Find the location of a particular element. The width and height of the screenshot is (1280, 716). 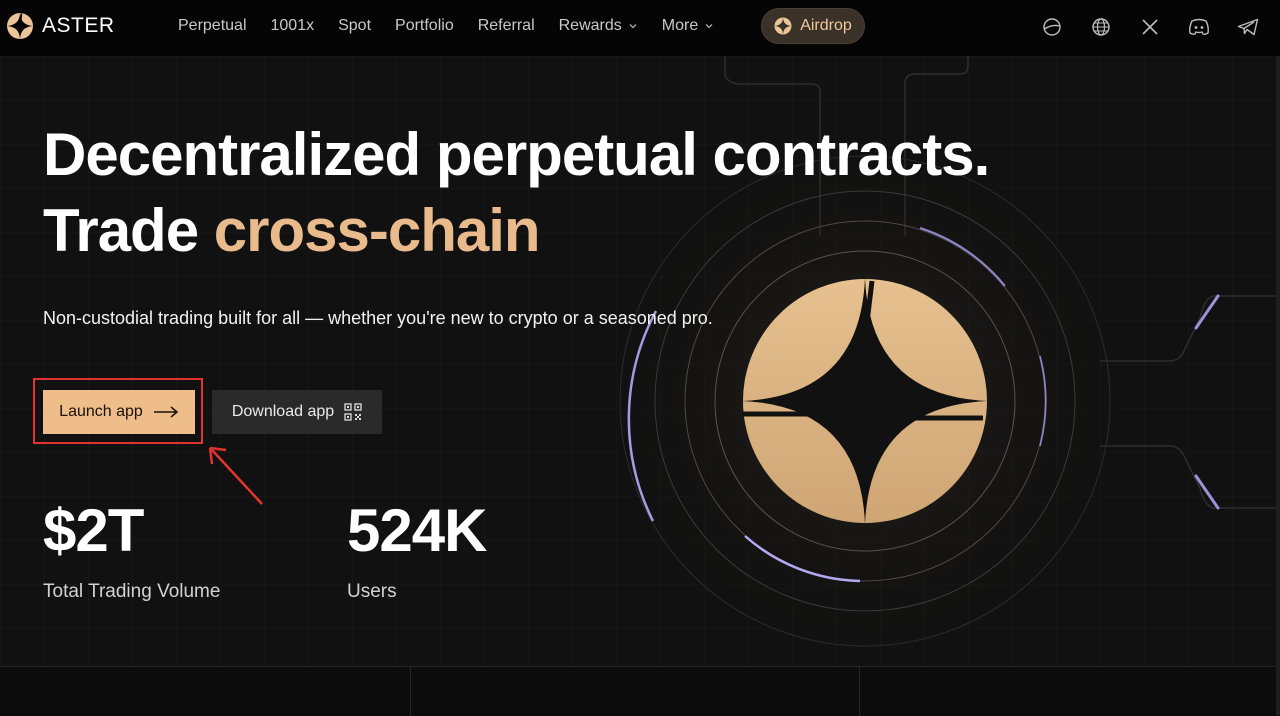

utility-icons is located at coordinates (1150, 27).